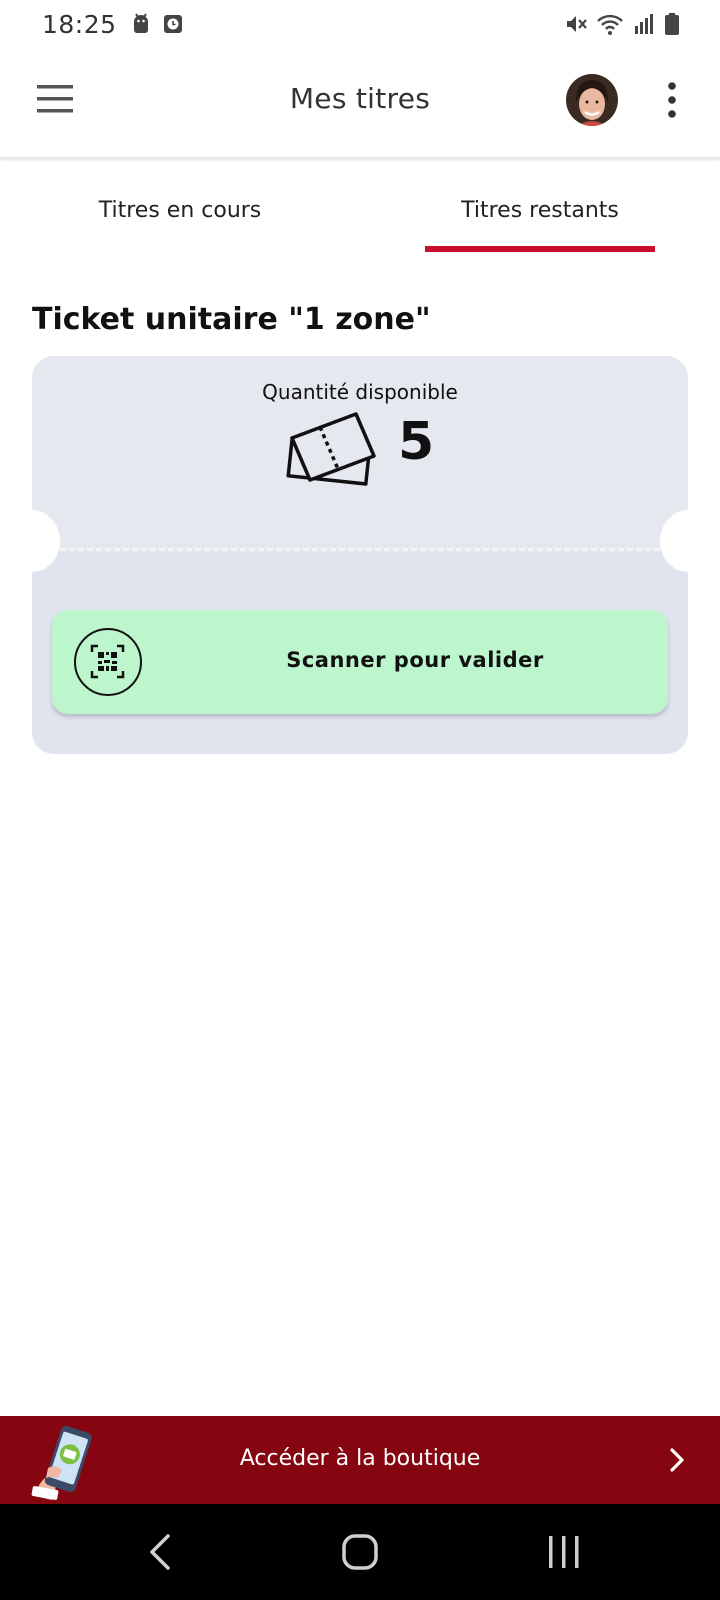  I want to click on shop-banner-label: Accéder à la boutique, so click(360, 1458).